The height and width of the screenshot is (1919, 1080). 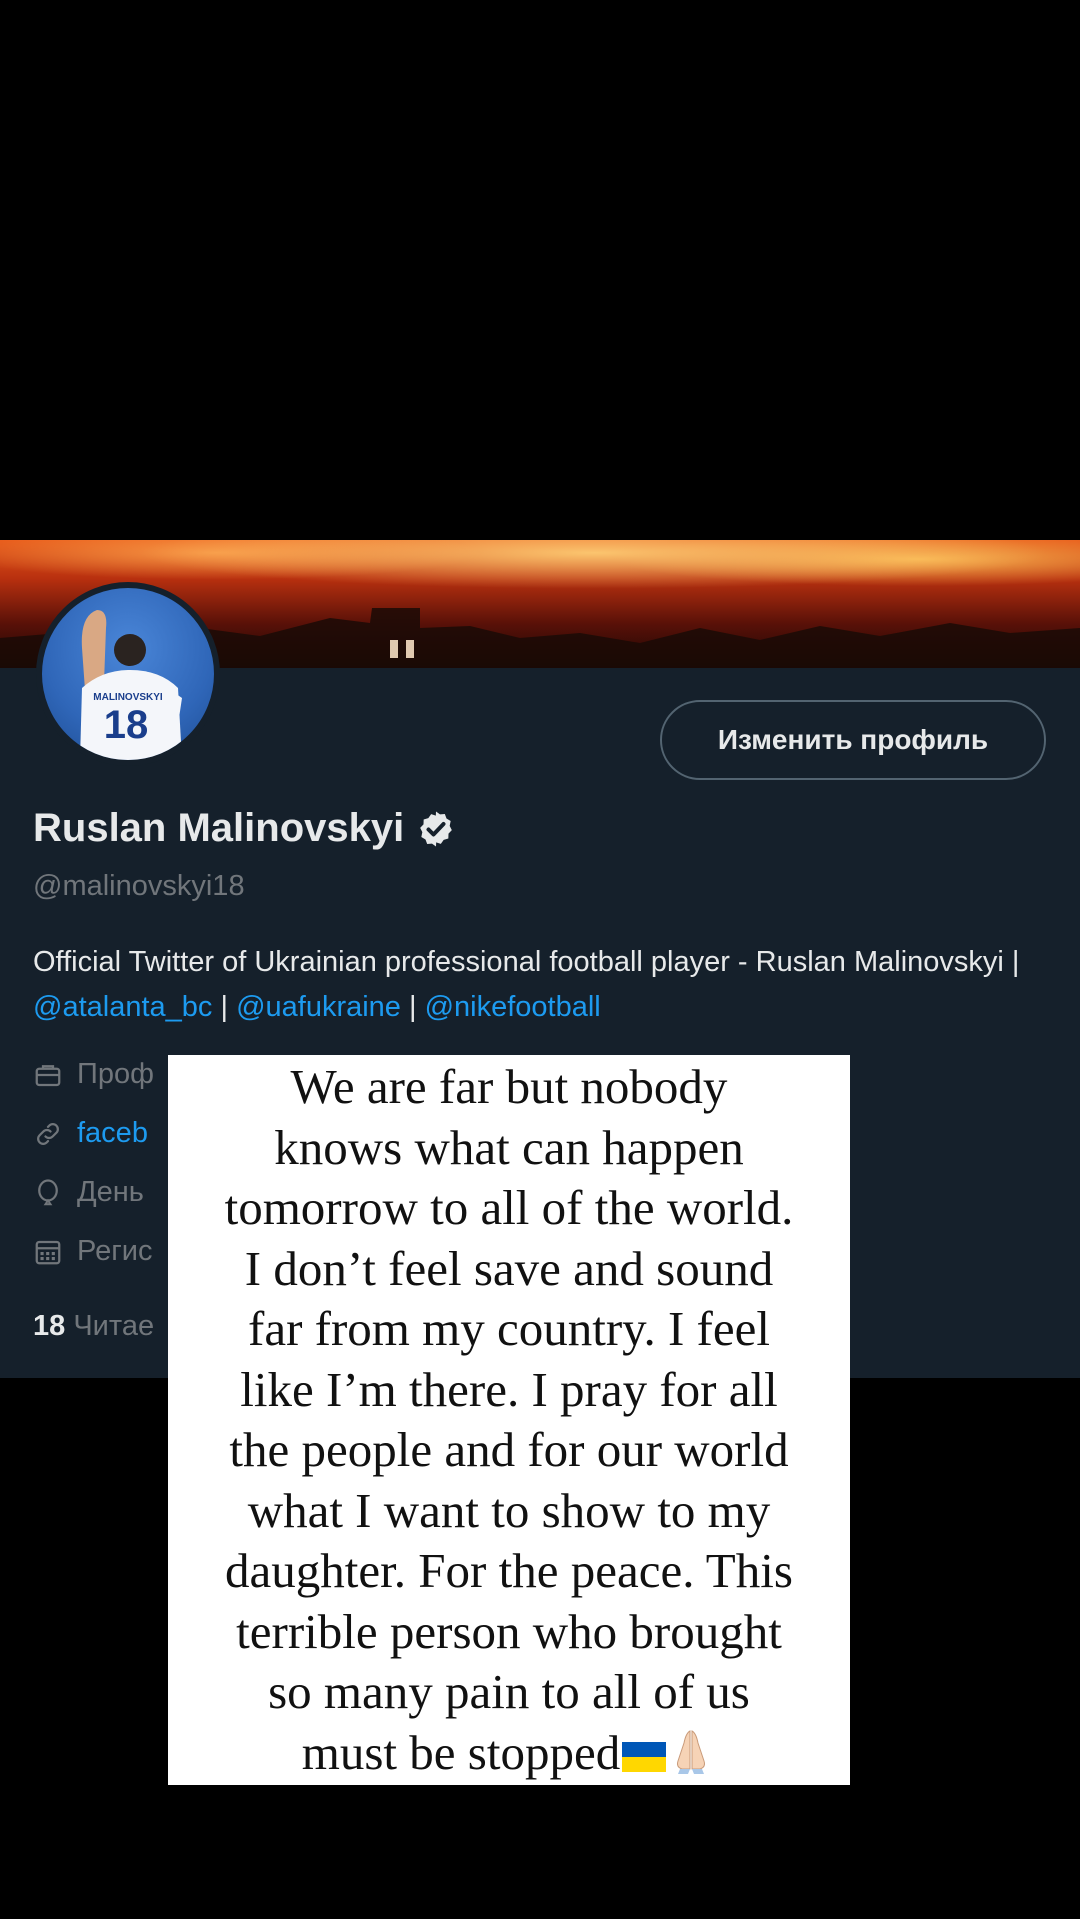 I want to click on calendar-icon, so click(x=48, y=1252).